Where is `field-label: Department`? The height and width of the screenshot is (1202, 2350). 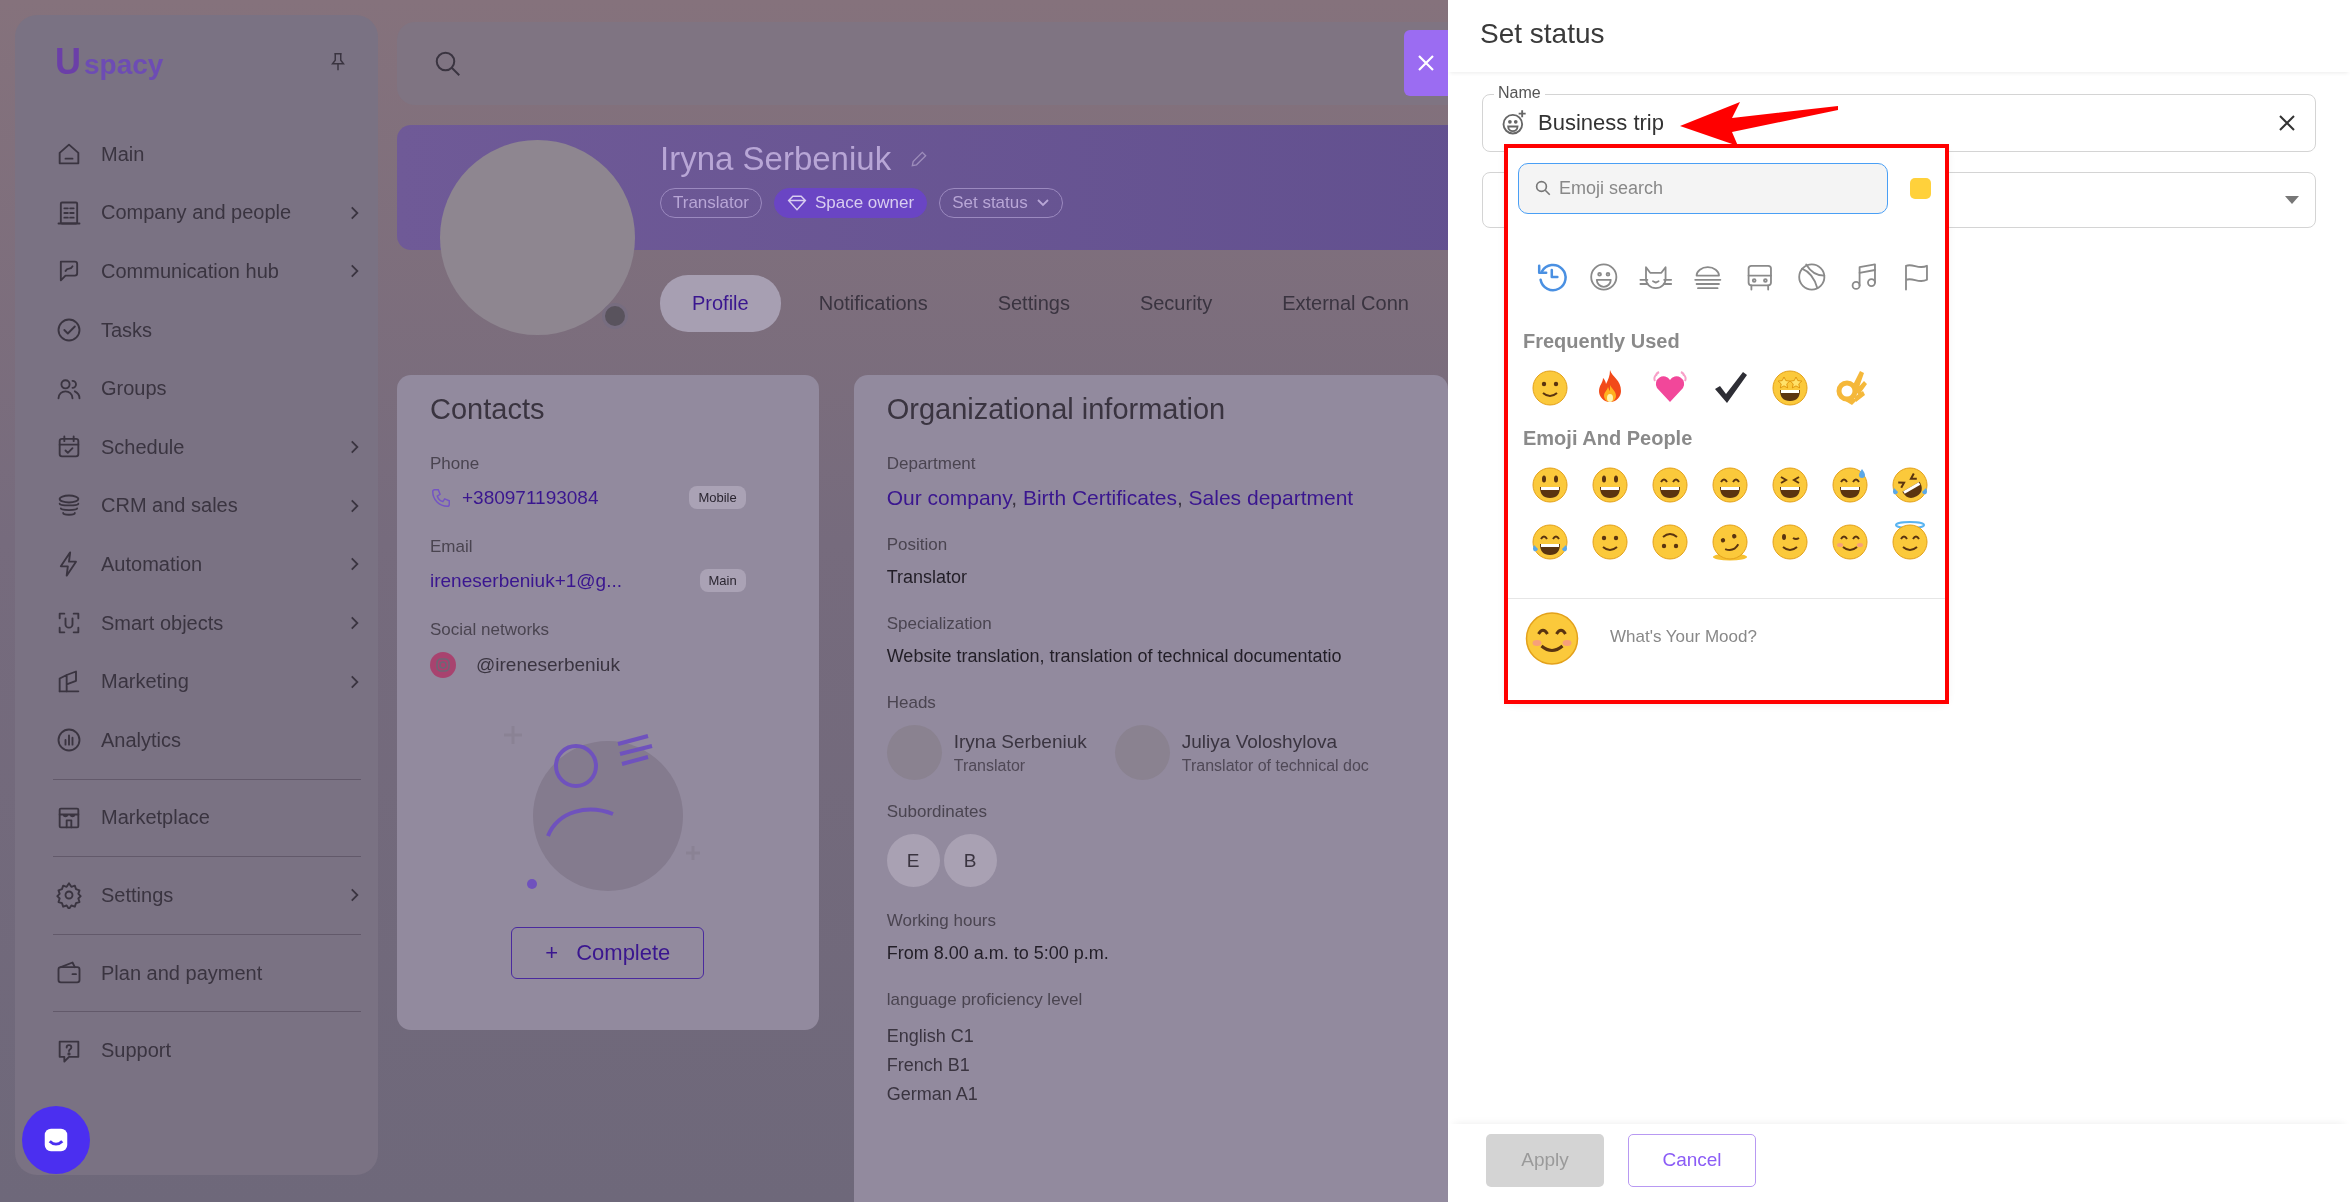 field-label: Department is located at coordinates (931, 464).